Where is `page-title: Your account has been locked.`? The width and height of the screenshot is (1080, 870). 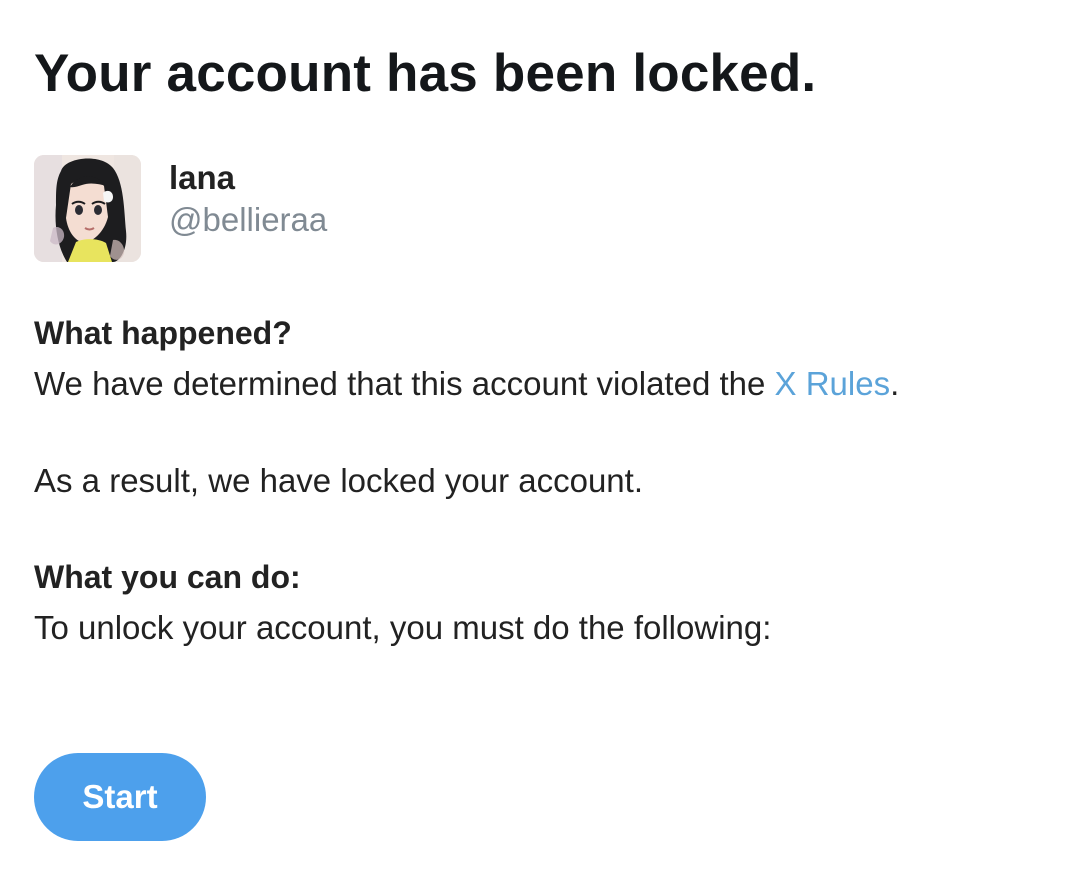
page-title: Your account has been locked. is located at coordinates (425, 73).